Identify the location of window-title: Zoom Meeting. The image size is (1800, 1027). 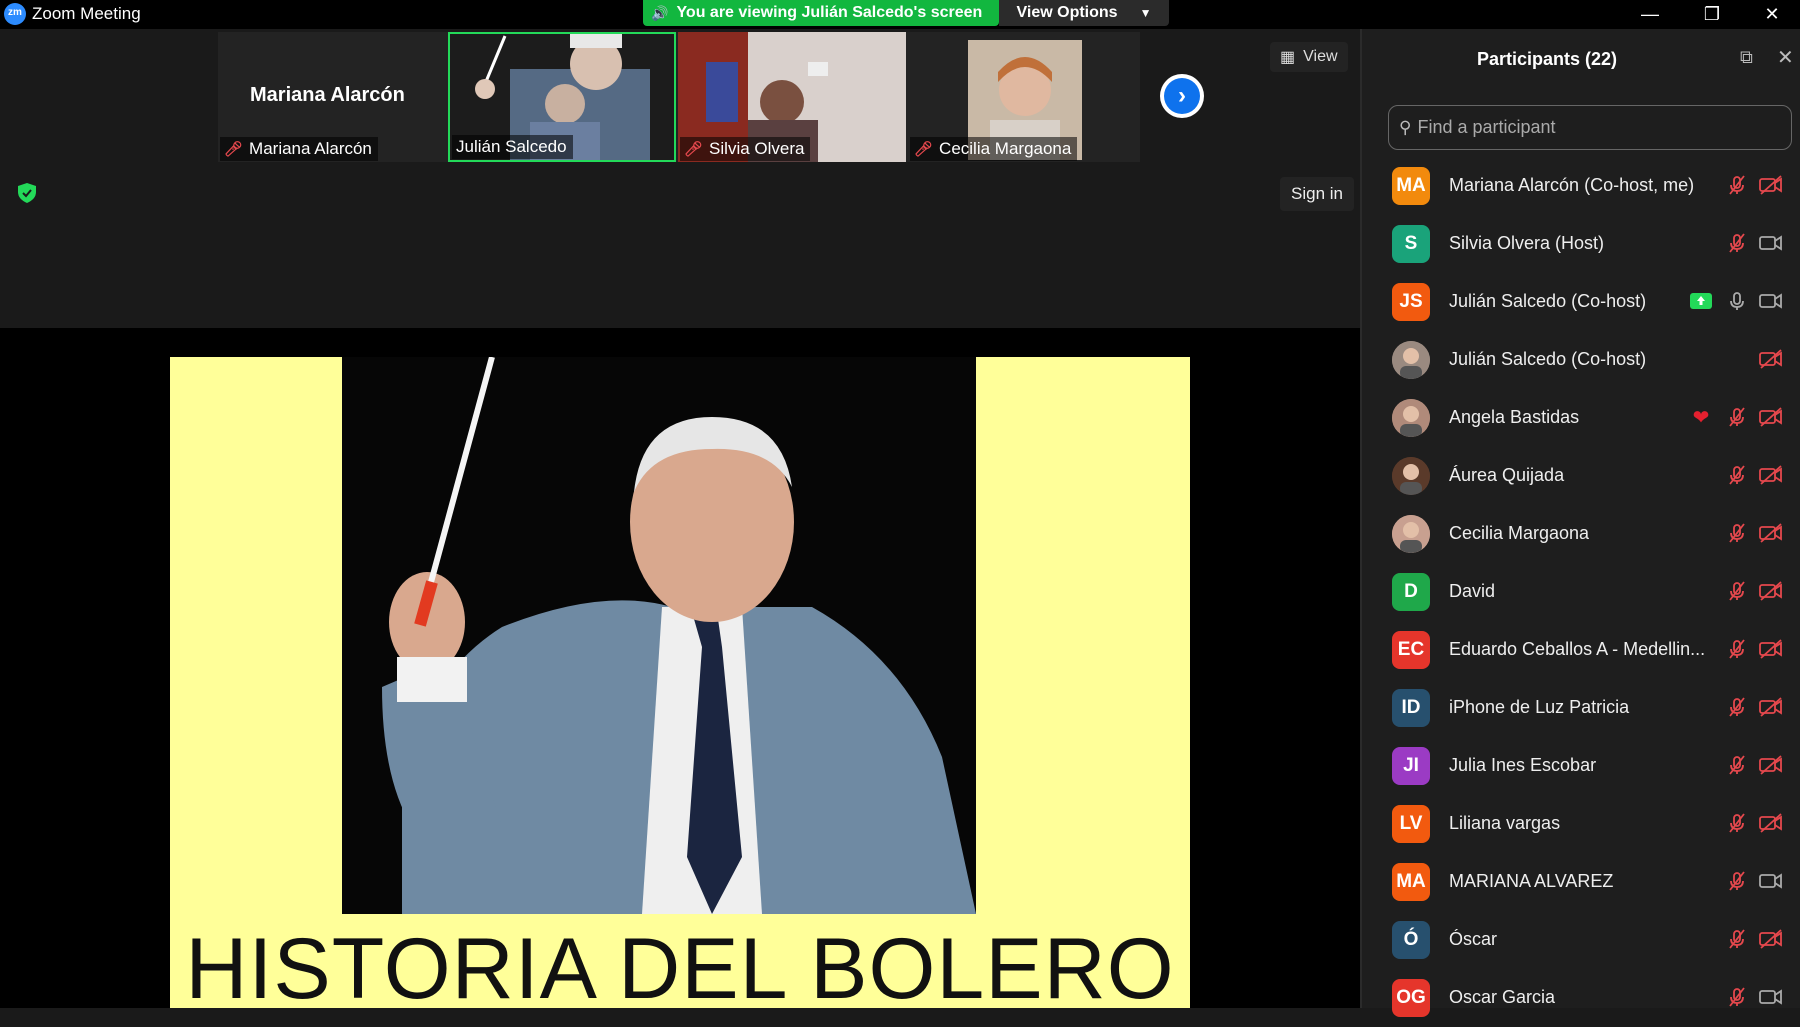
(86, 13).